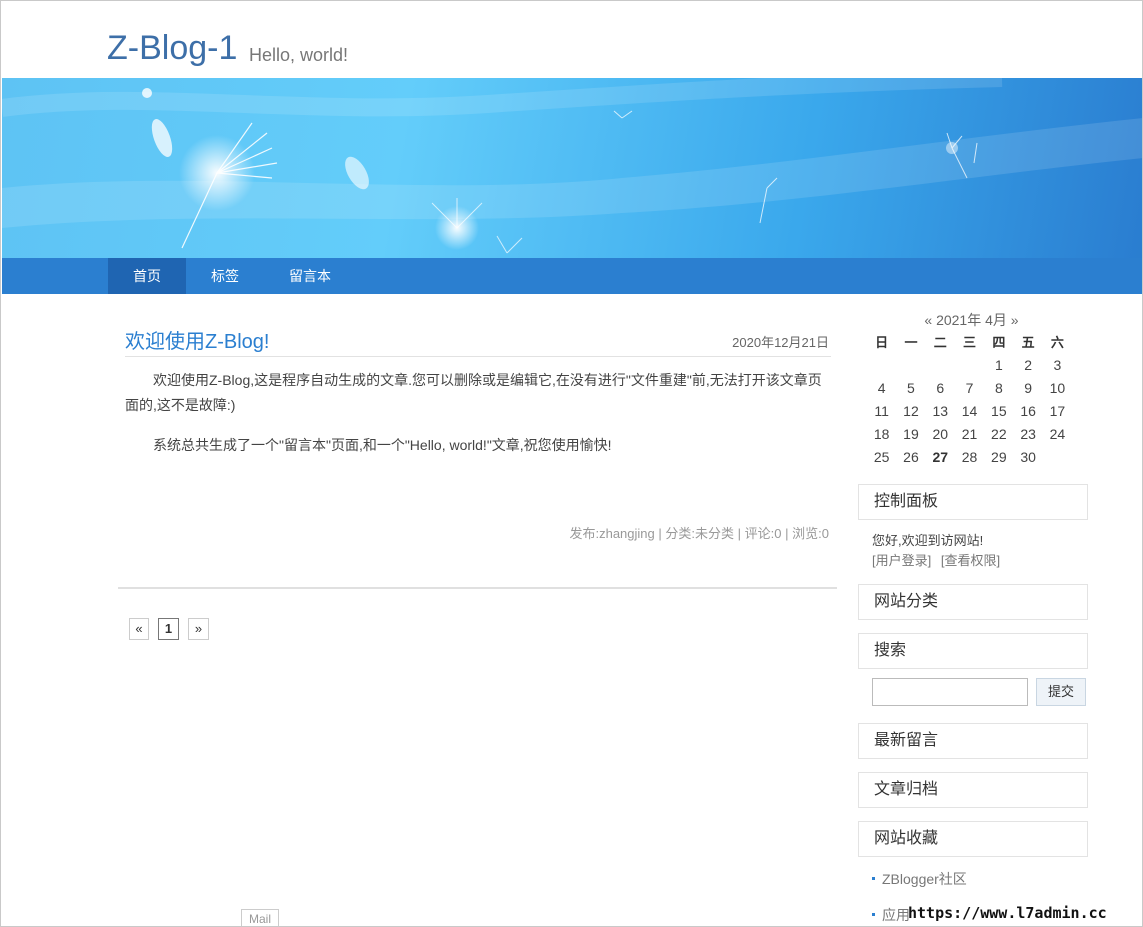 The width and height of the screenshot is (1143, 927). What do you see at coordinates (973, 839) in the screenshot?
I see `widget-favorites-title: 网站收藏` at bounding box center [973, 839].